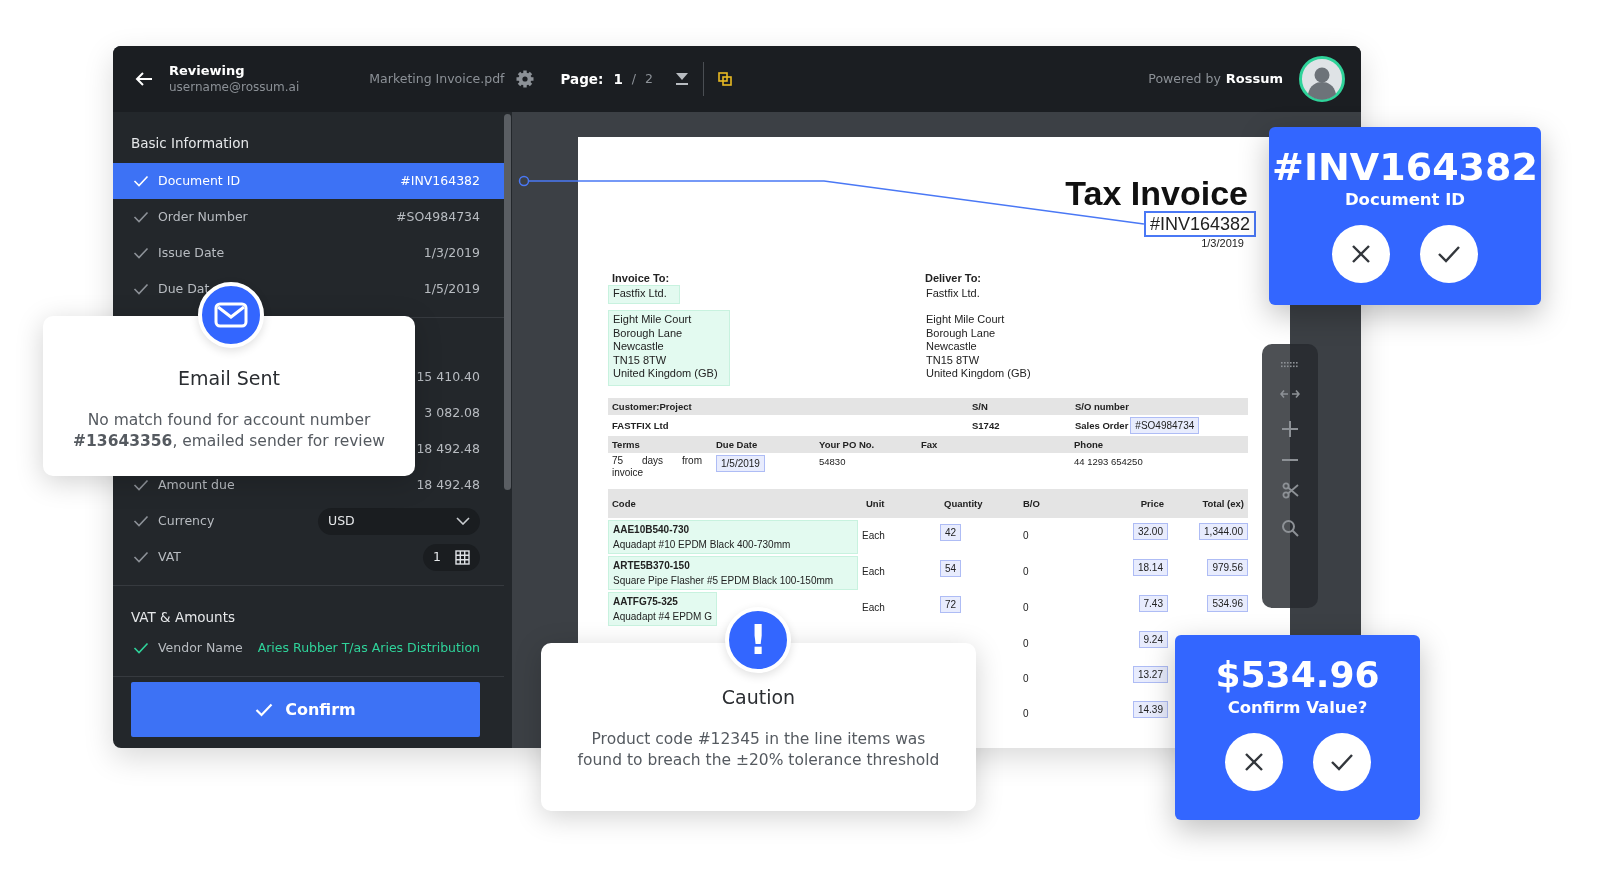  What do you see at coordinates (1297, 675) in the screenshot?
I see `card-value: $534.96` at bounding box center [1297, 675].